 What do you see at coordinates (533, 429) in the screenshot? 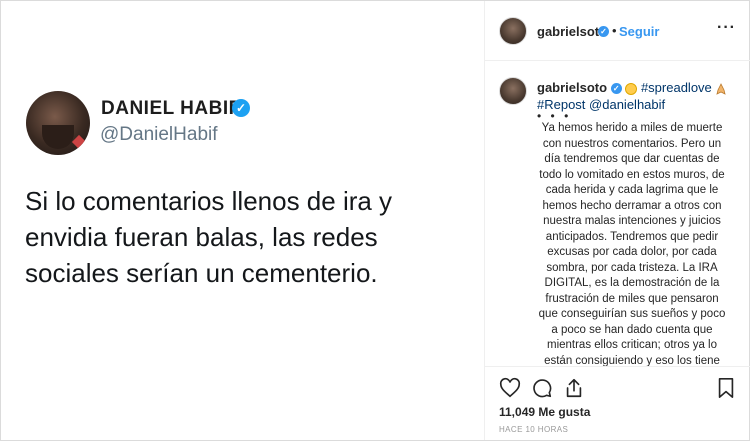
I see `post-timestamp: HACE 10 HORAS` at bounding box center [533, 429].